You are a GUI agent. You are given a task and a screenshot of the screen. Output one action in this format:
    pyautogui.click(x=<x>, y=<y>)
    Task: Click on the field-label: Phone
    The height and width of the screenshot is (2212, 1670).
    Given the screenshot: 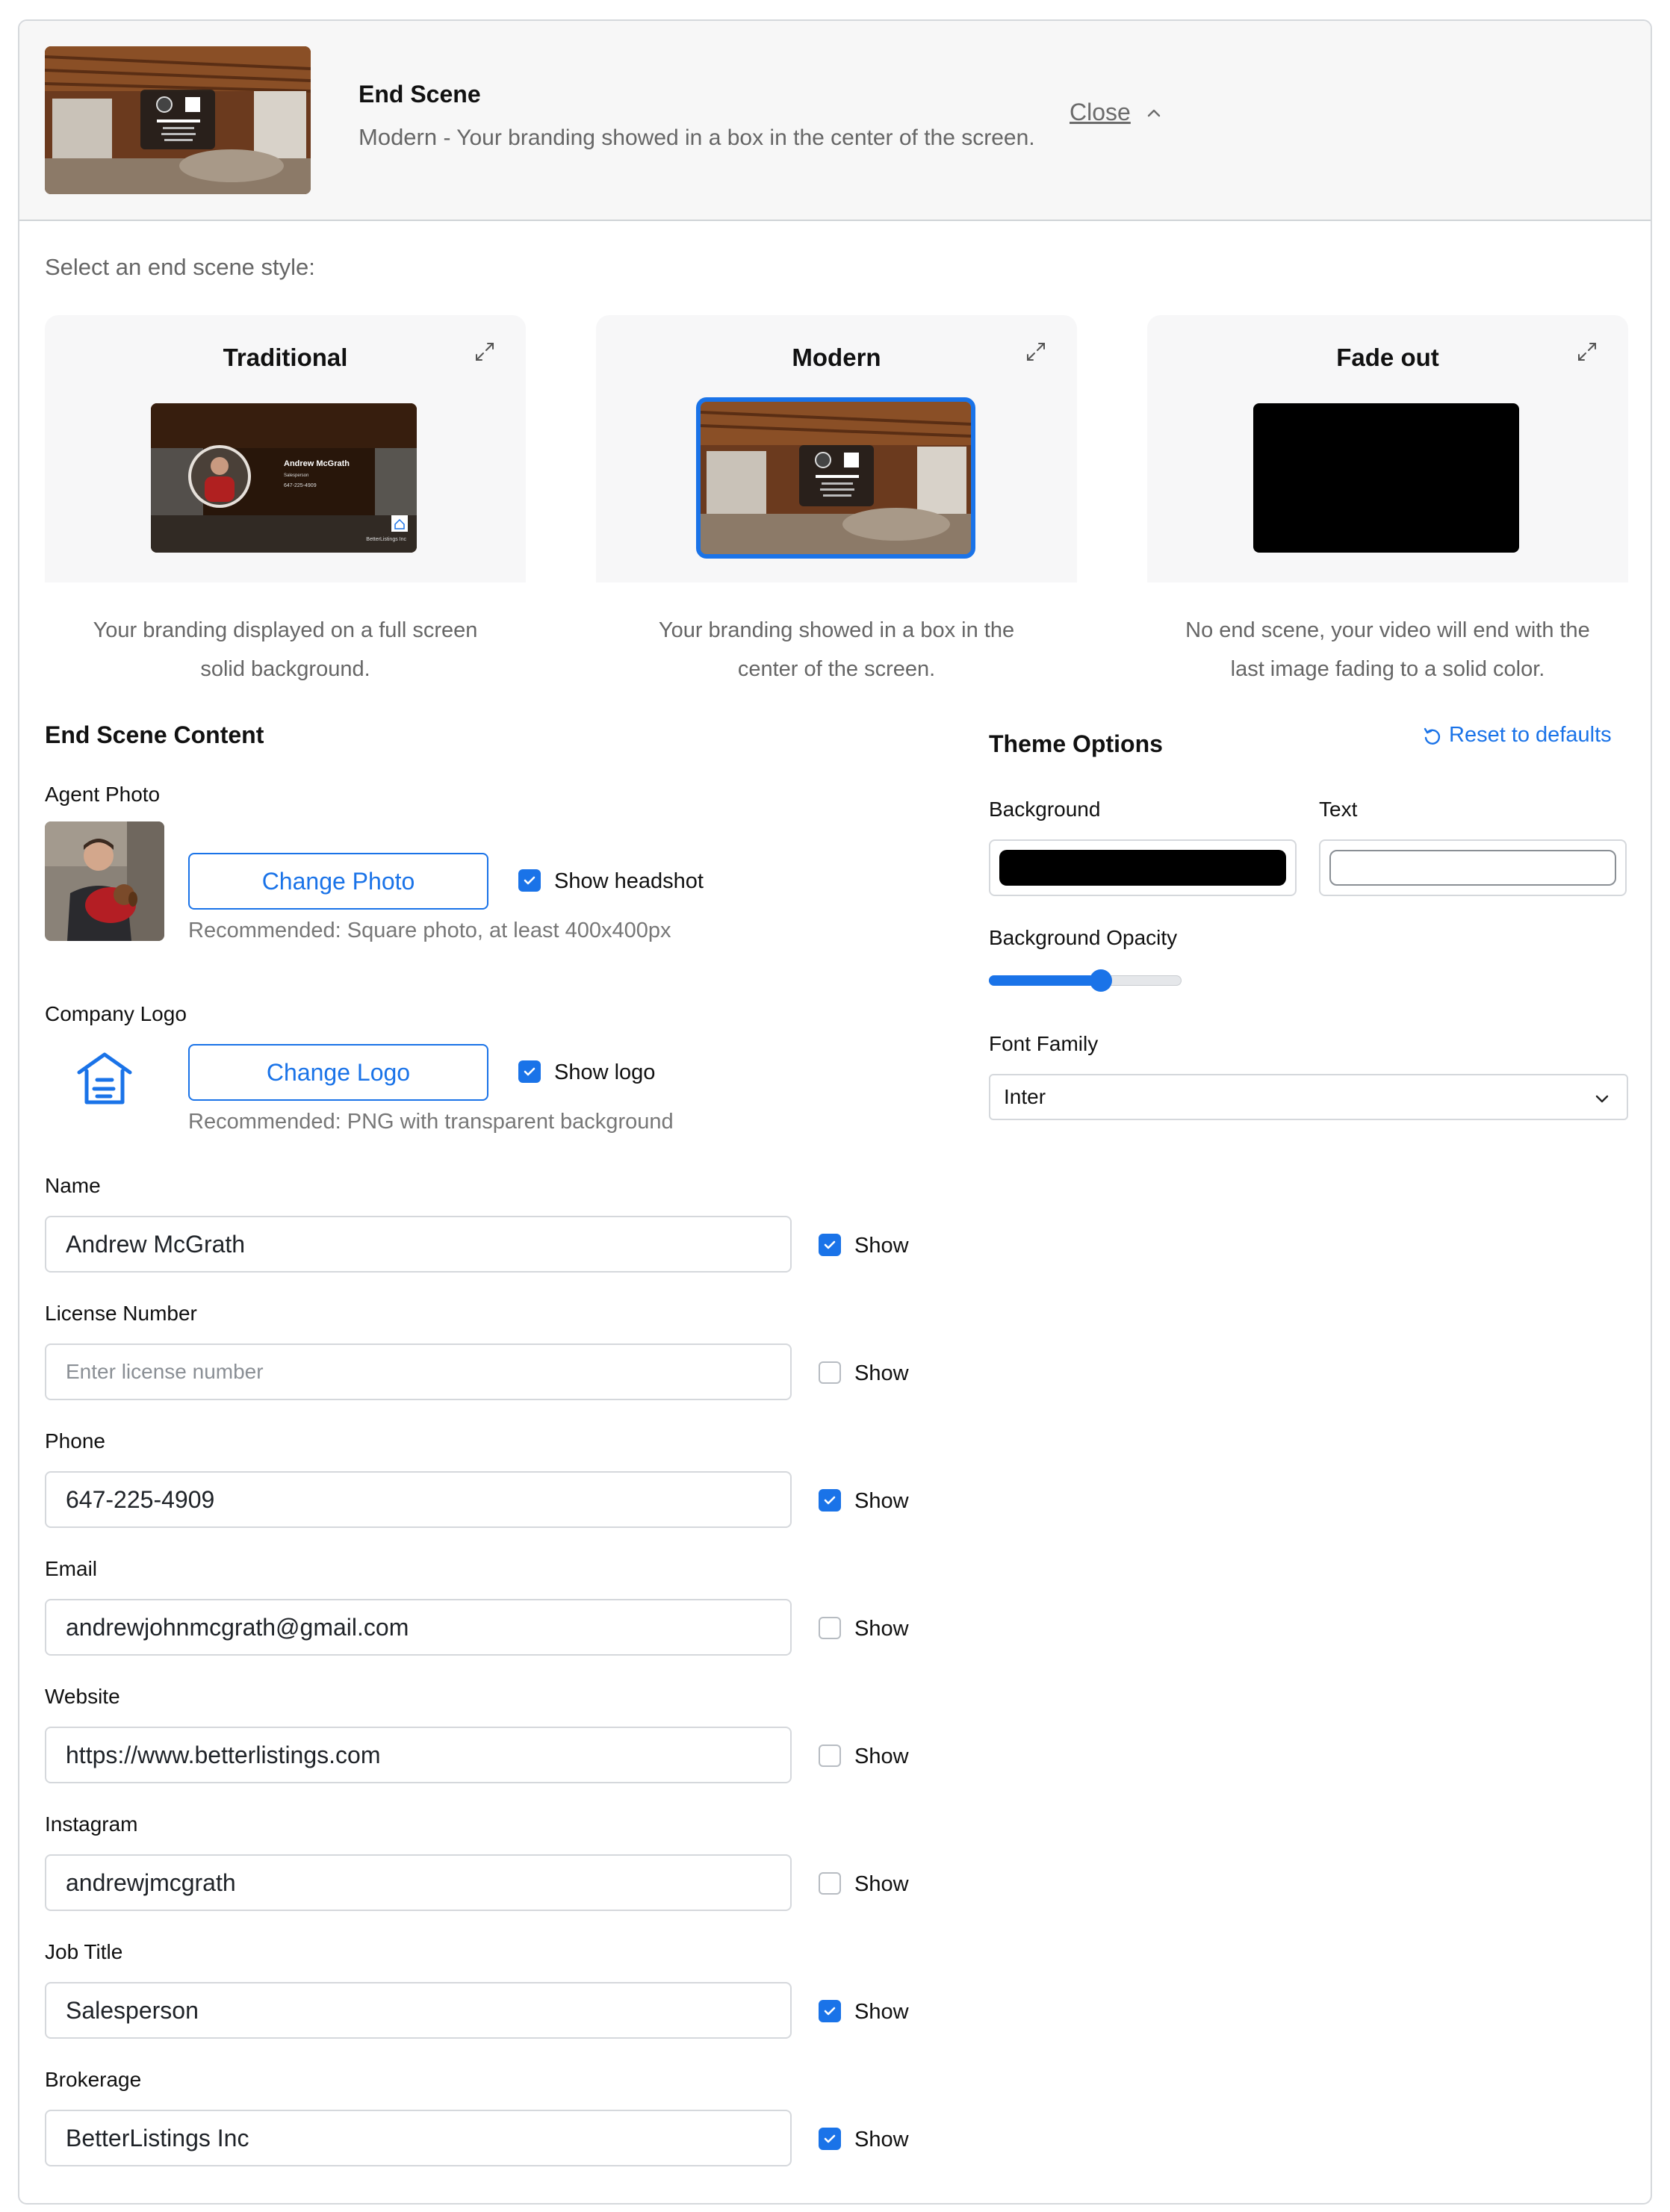 What is the action you would take?
    pyautogui.click(x=75, y=1441)
    